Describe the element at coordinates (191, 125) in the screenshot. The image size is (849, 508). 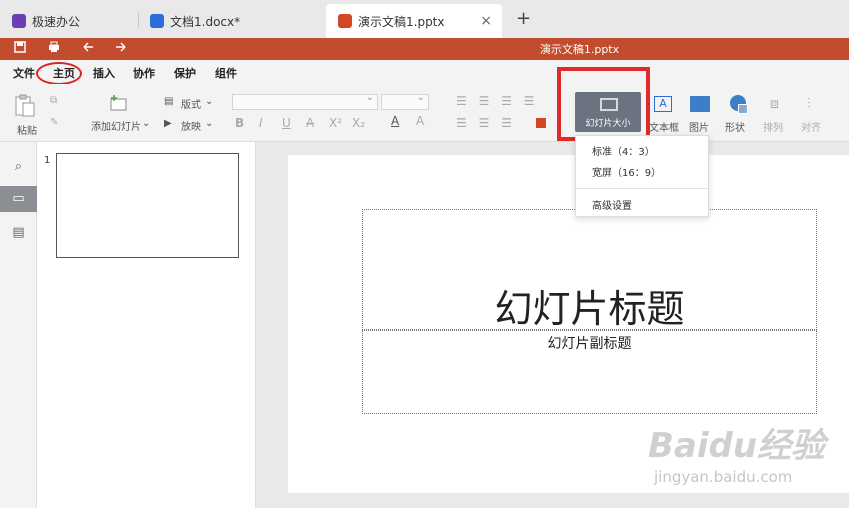
I see `play-button: 放映` at that location.